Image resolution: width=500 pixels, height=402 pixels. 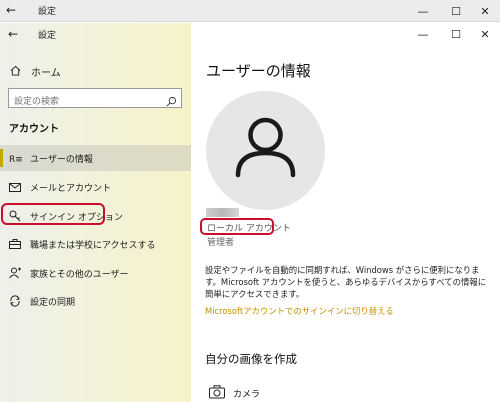 I want to click on svg-text: R≡, so click(x=15, y=159).